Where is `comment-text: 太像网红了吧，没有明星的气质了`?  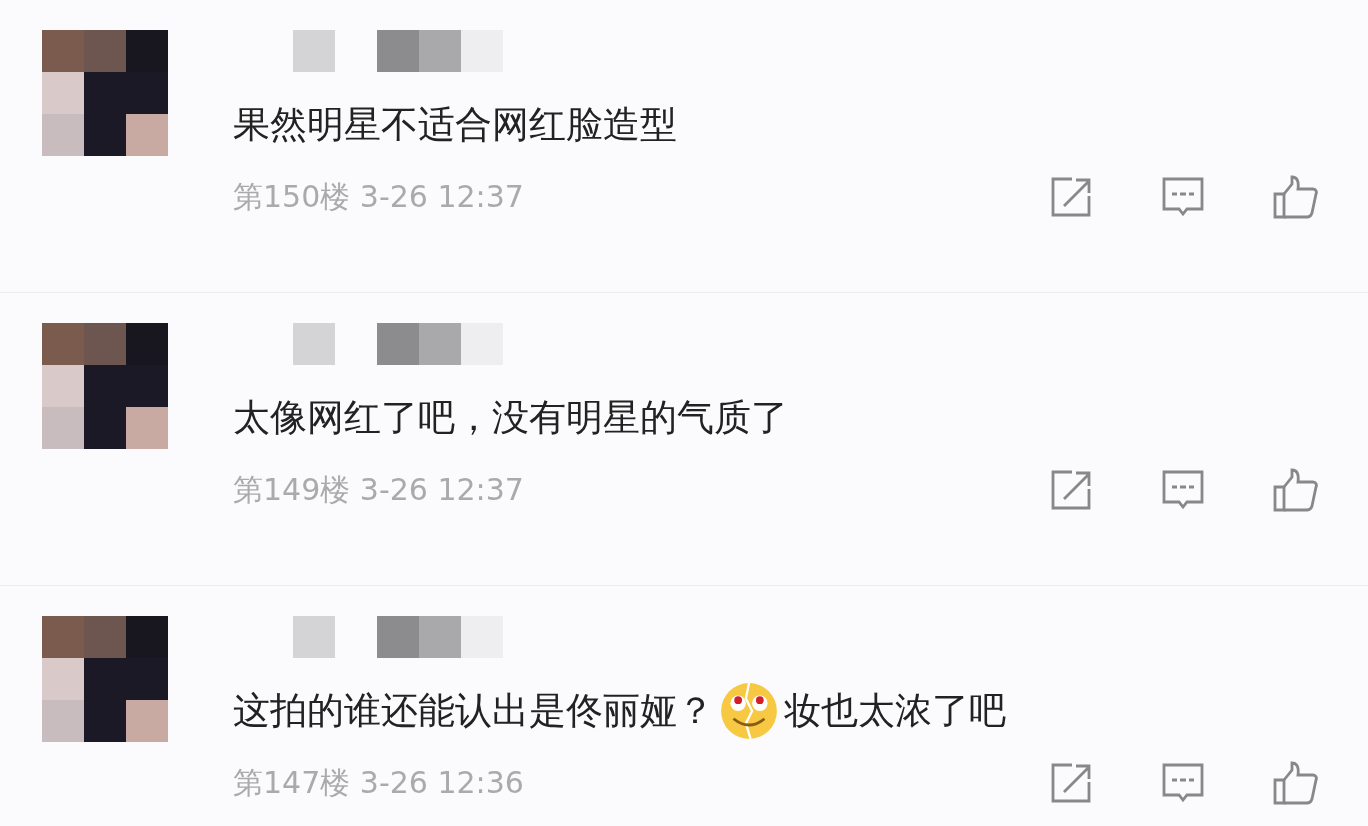 comment-text: 太像网红了吧，没有明星的气质了 is located at coordinates (510, 418).